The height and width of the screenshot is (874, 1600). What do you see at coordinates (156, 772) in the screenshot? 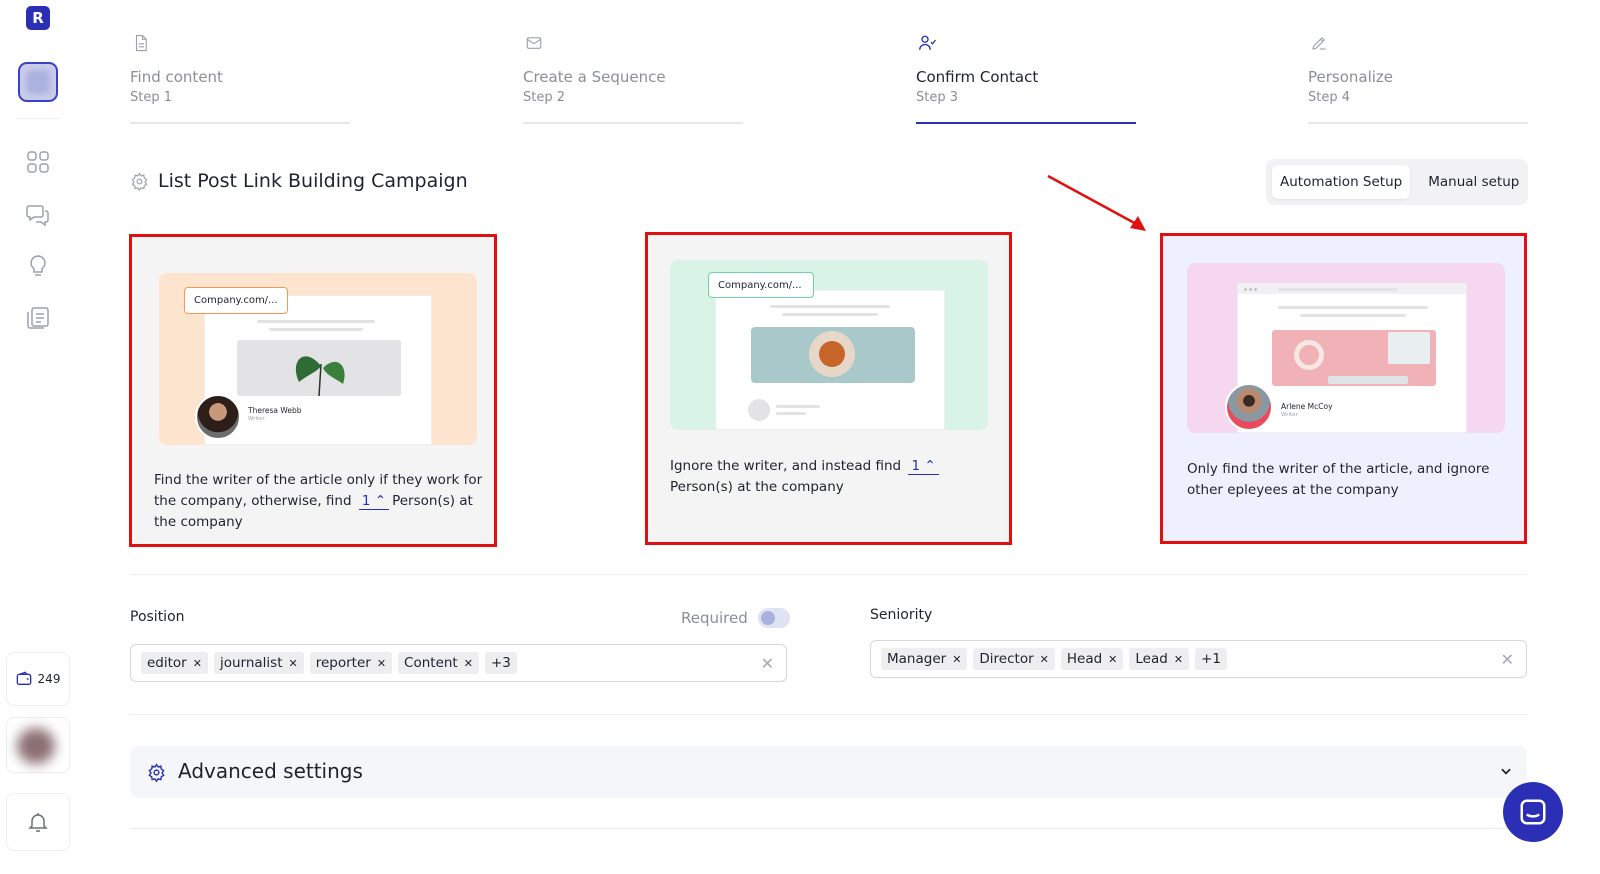
I see `gear-icon` at bounding box center [156, 772].